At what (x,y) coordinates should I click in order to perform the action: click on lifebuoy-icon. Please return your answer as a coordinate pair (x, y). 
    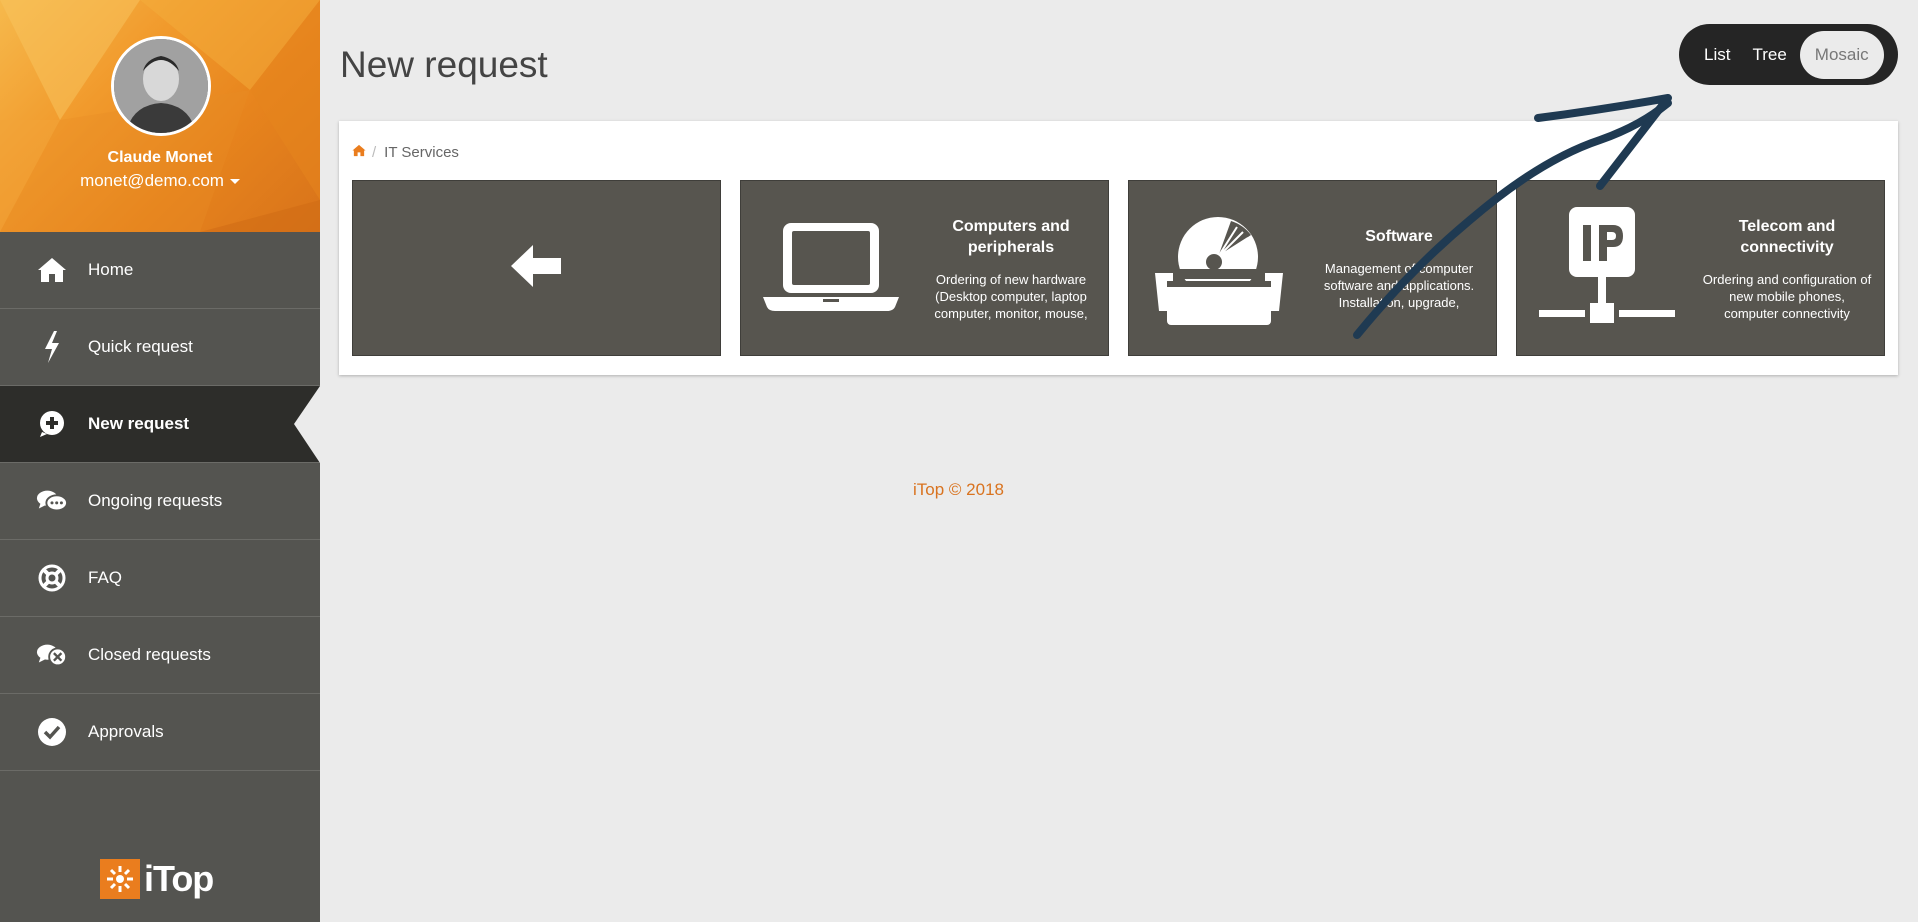
    Looking at the image, I should click on (52, 578).